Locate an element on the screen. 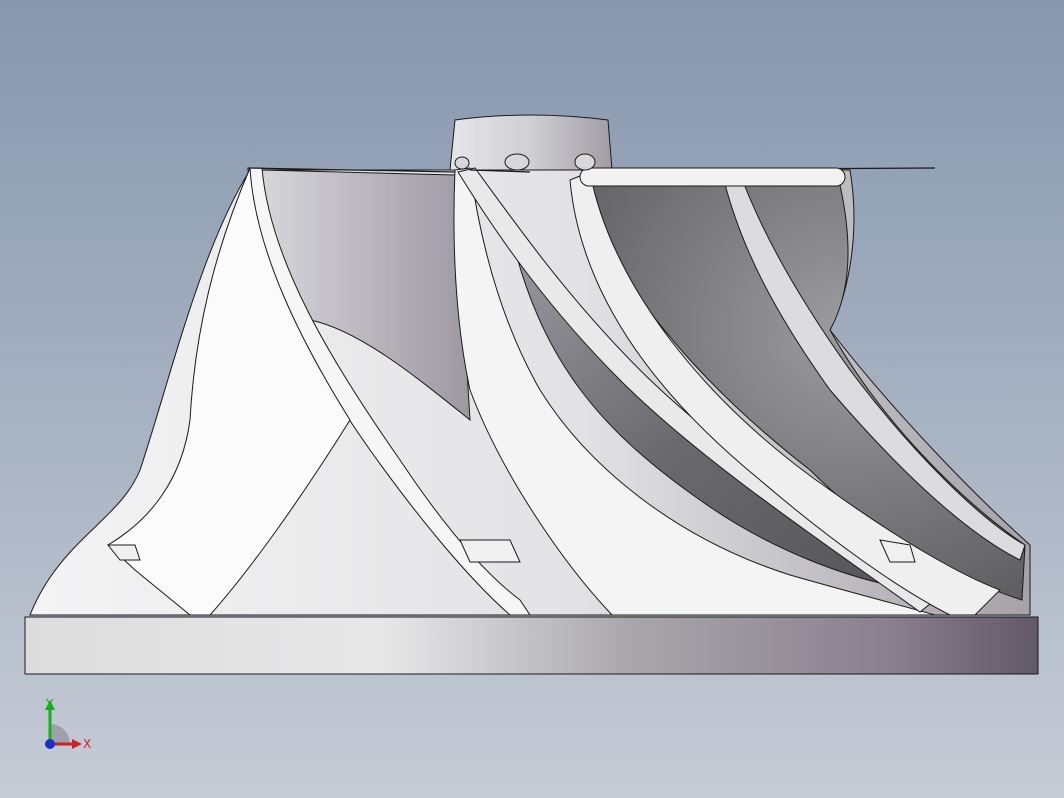 The width and height of the screenshot is (1064, 798). z-axis-icon is located at coordinates (50, 744).